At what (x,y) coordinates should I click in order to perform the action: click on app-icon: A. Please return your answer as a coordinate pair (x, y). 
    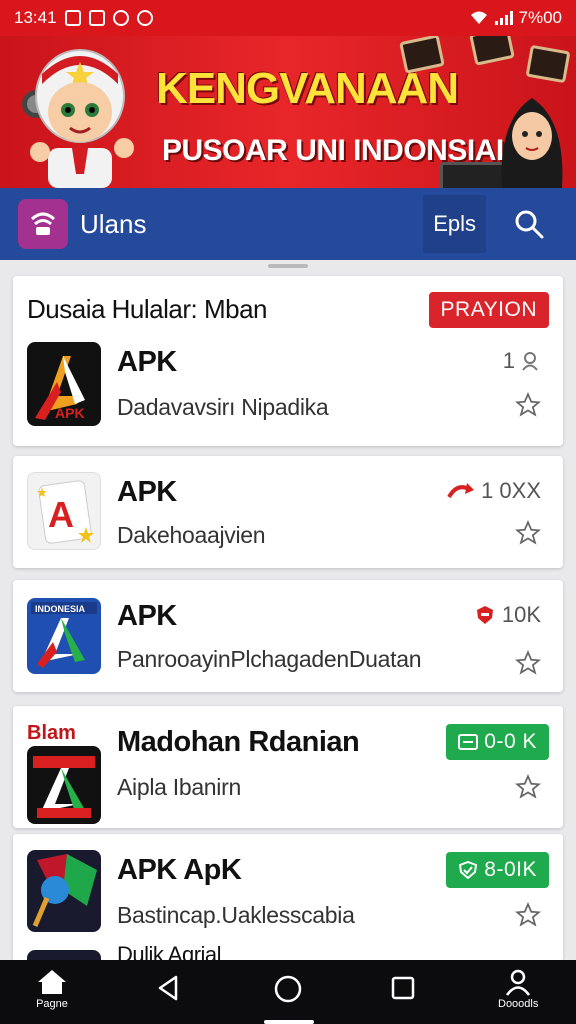
    Looking at the image, I should click on (64, 511).